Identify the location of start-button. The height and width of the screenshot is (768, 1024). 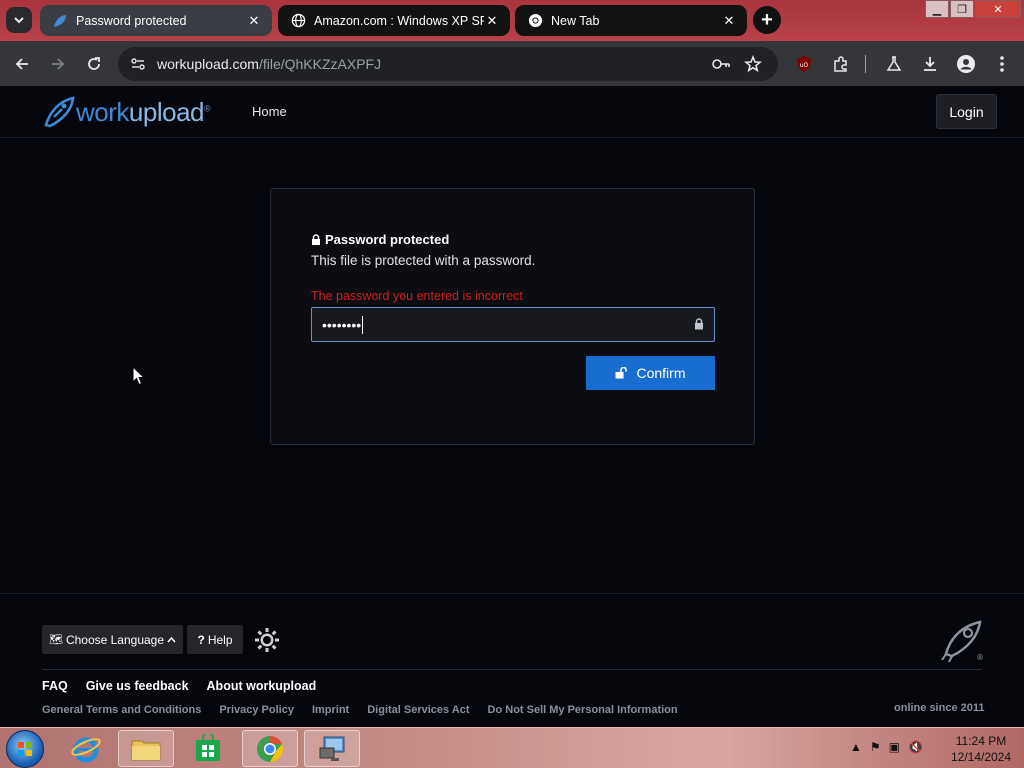
(25, 749).